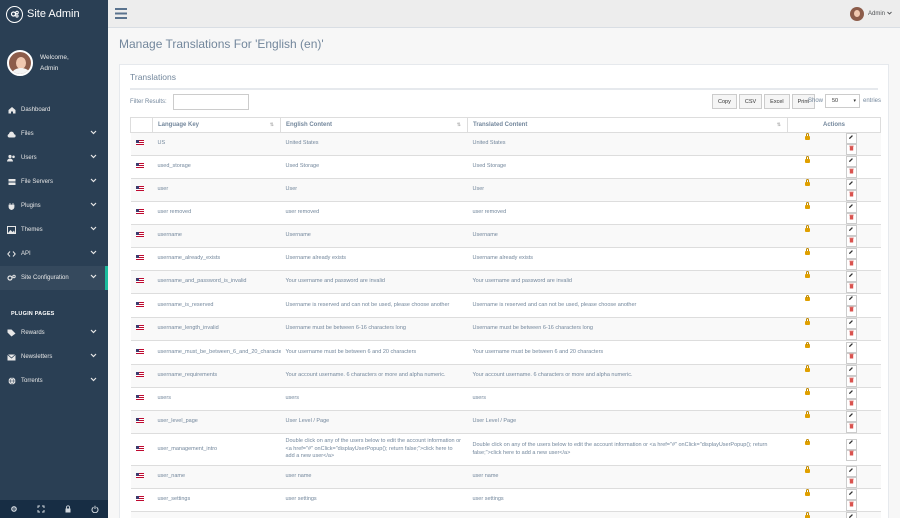  I want to click on brand: Site Admin, so click(54, 14).